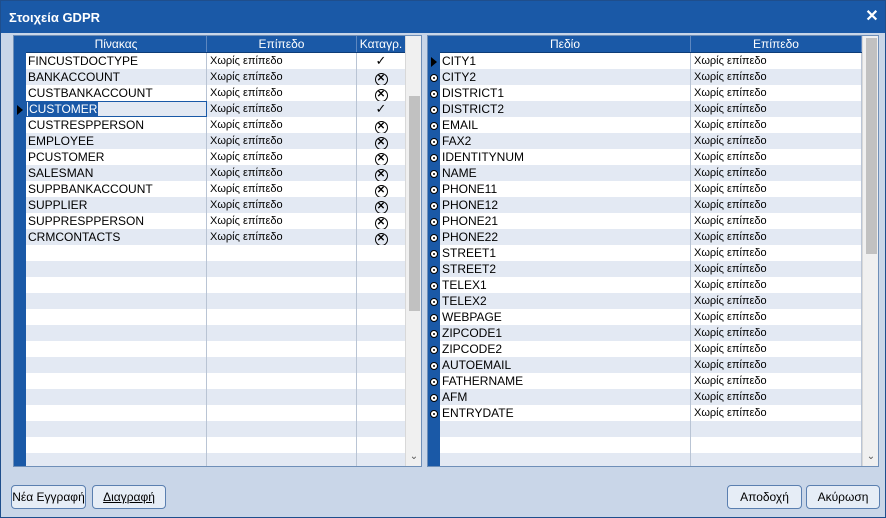  I want to click on table-row: CUSTBANKACCOUNT Χωρίς επίπεδο ✕, so click(216, 93).